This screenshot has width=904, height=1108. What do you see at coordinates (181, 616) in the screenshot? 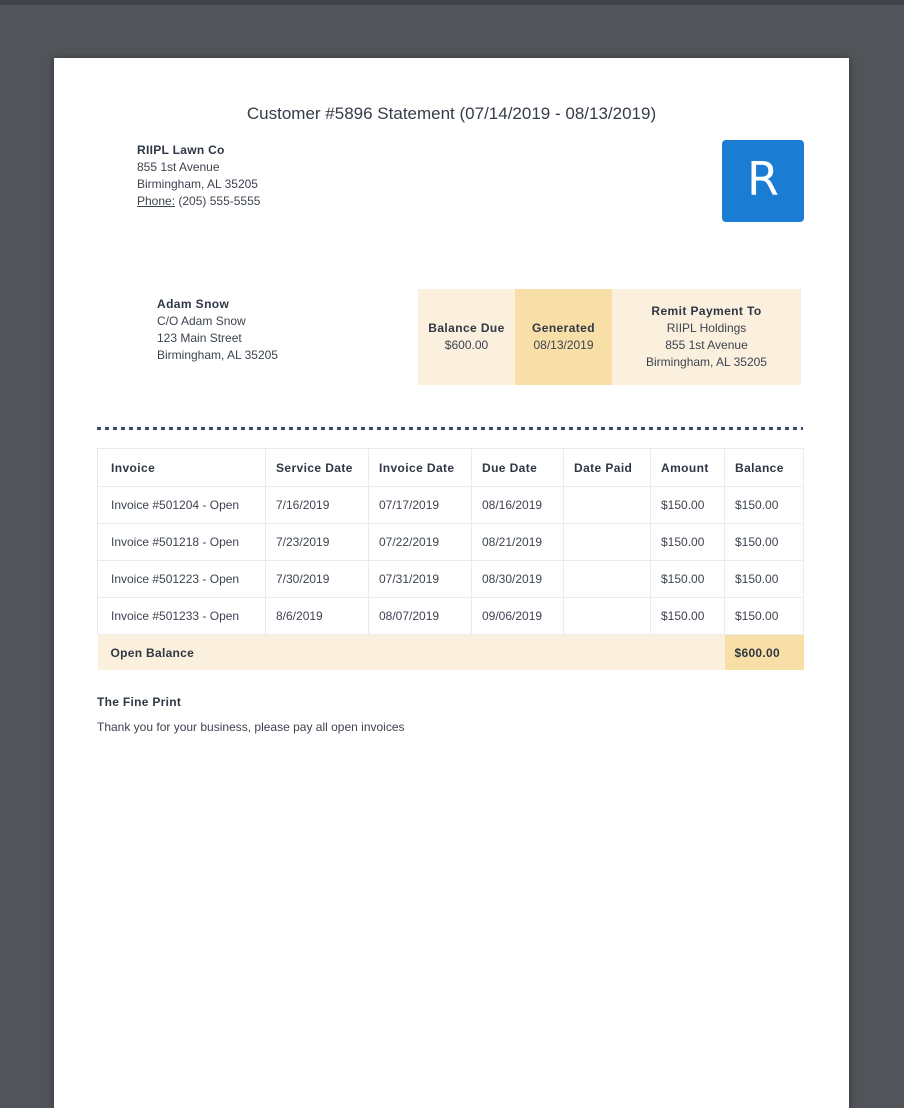
I see `cell-invoice: Invoice #501233 - Open` at bounding box center [181, 616].